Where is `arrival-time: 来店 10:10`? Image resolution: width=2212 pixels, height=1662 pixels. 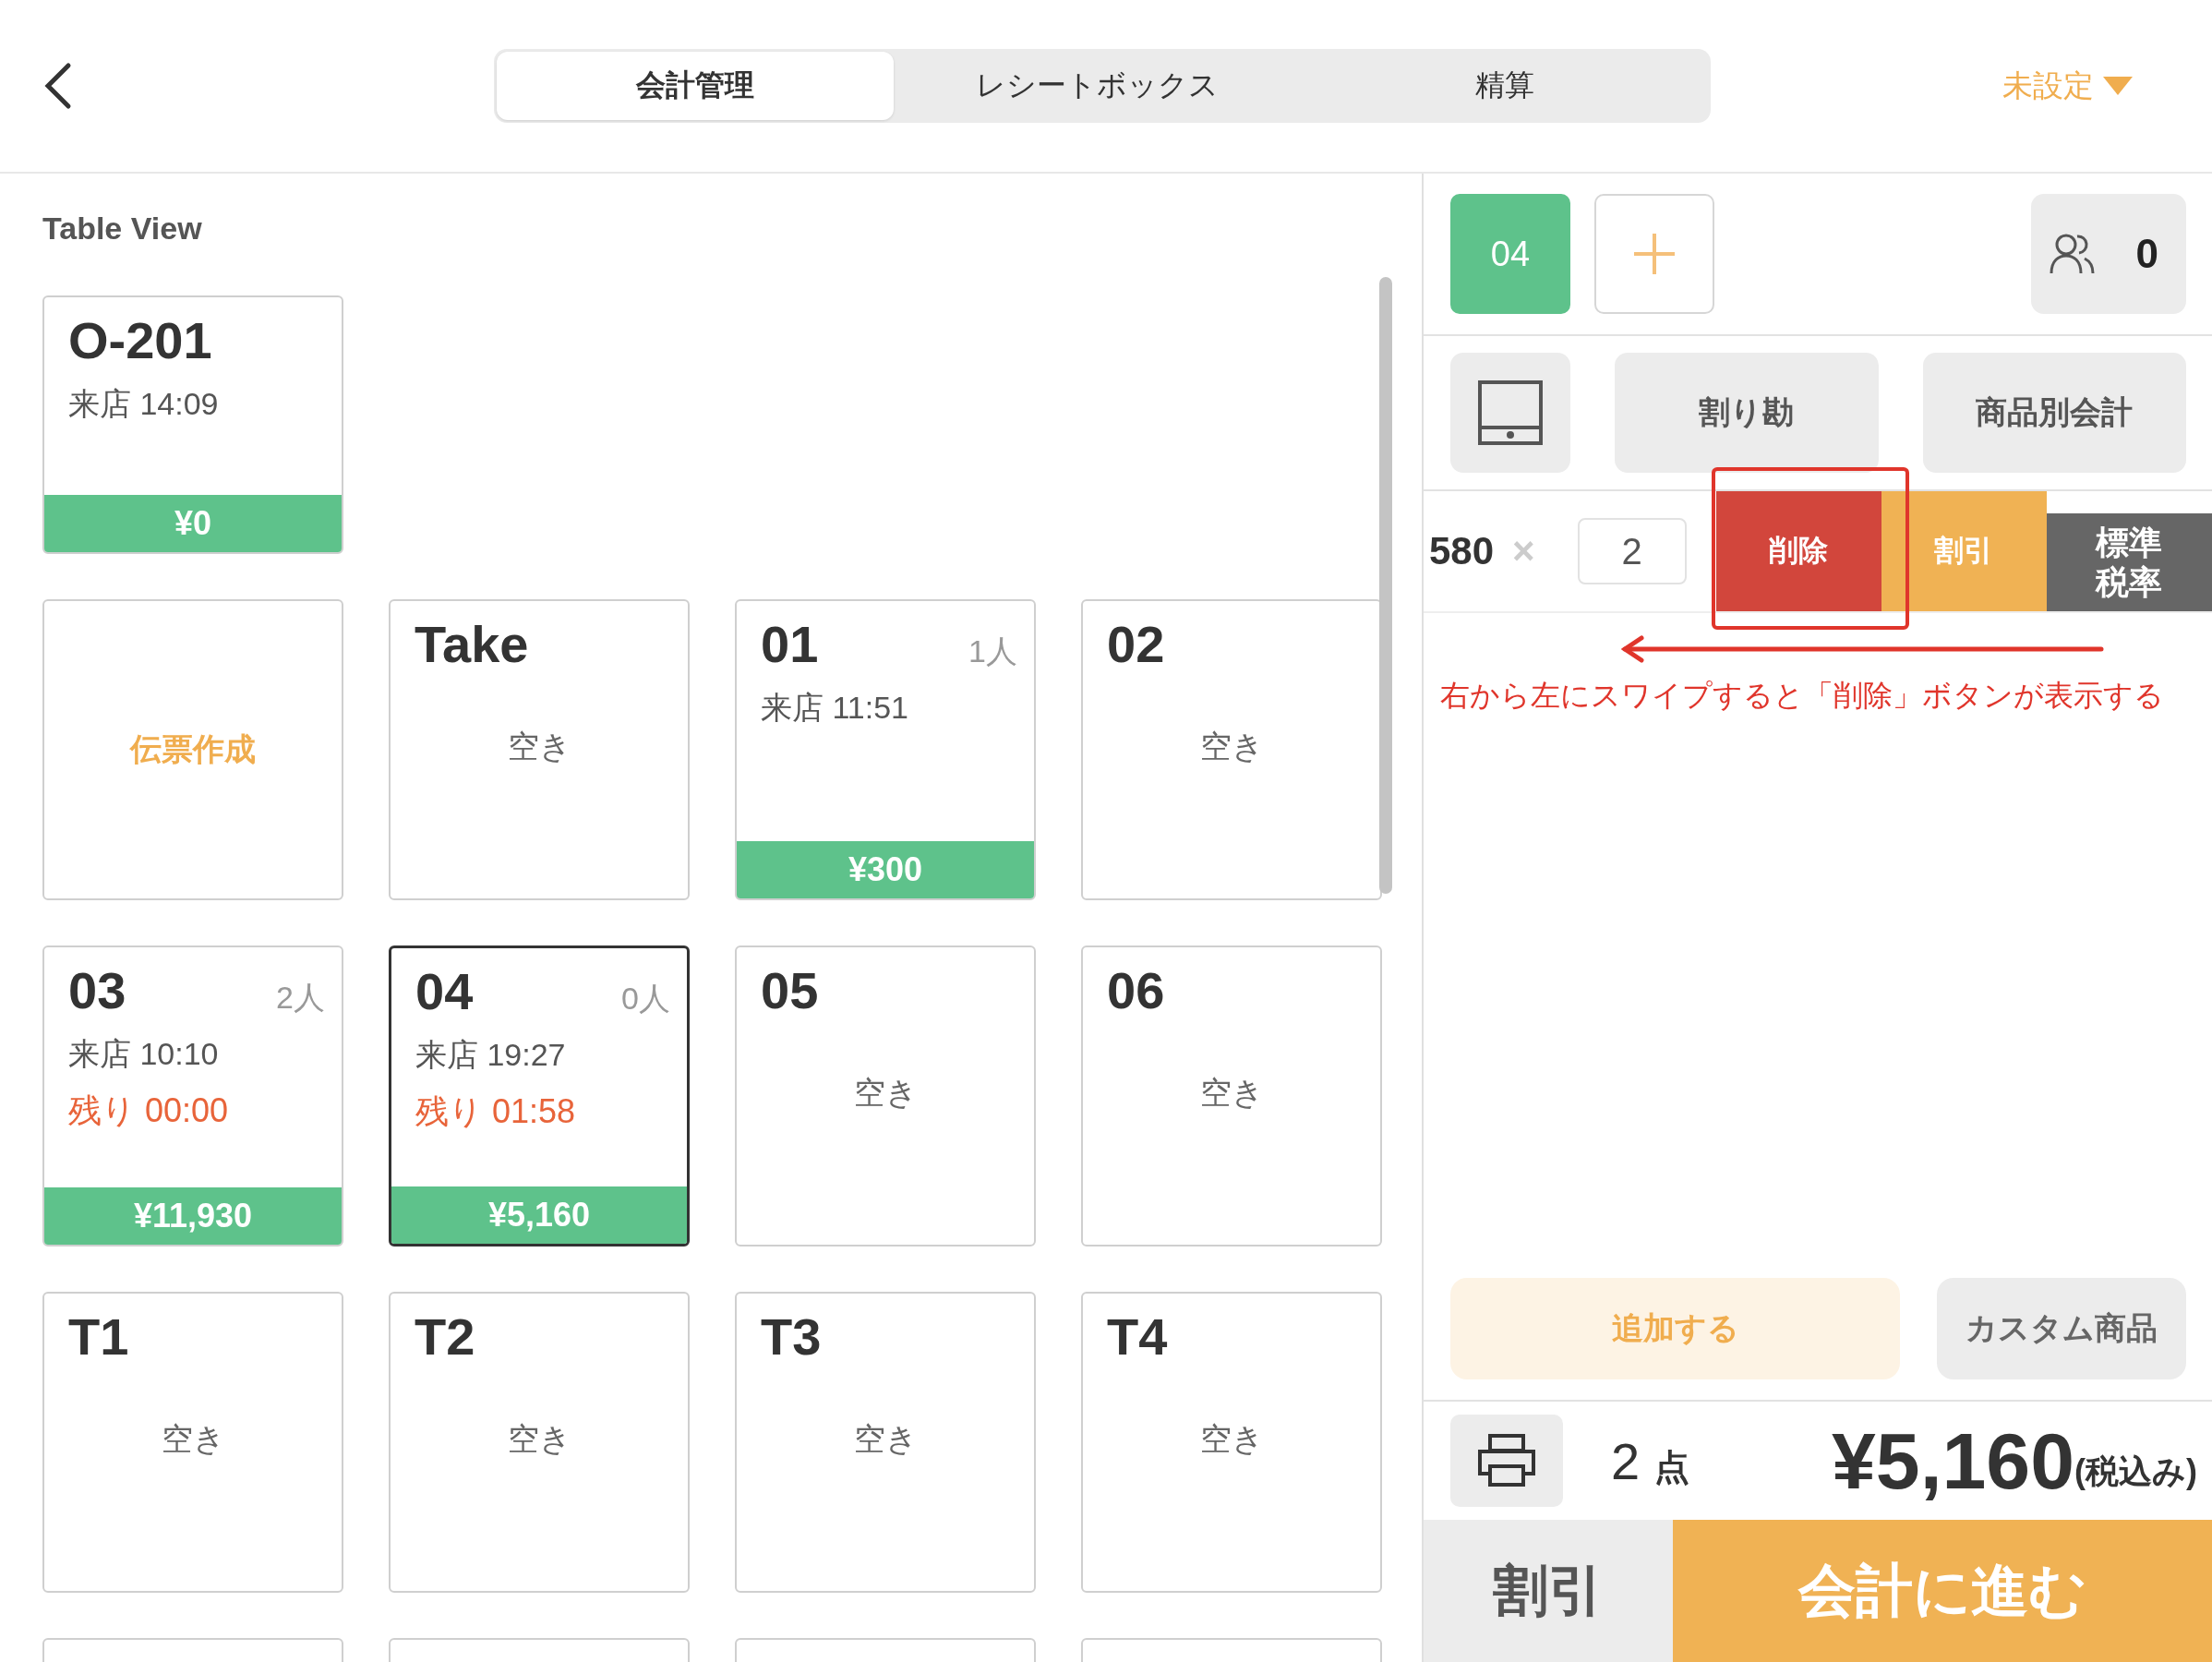
arrival-time: 来店 10:10 is located at coordinates (143, 1054).